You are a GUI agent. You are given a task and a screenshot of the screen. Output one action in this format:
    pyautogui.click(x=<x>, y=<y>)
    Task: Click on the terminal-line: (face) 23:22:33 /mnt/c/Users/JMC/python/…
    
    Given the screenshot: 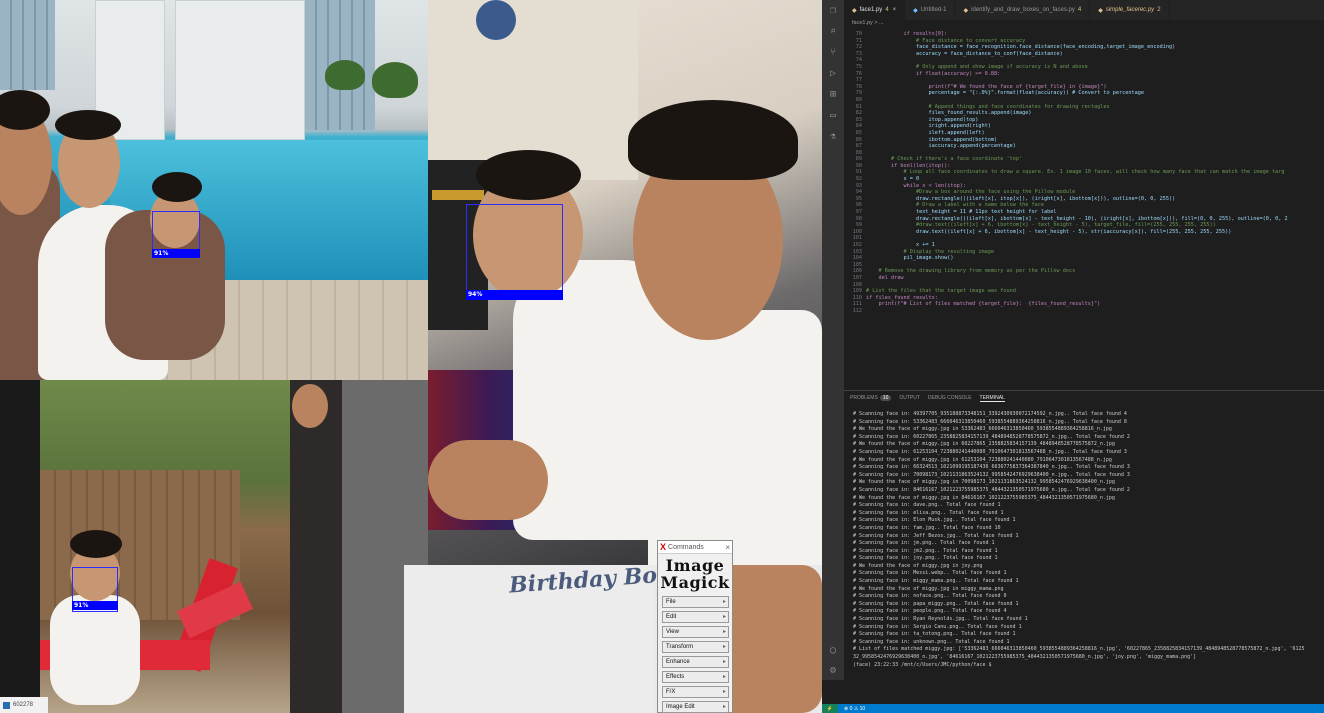 What is the action you would take?
    pyautogui.click(x=924, y=664)
    